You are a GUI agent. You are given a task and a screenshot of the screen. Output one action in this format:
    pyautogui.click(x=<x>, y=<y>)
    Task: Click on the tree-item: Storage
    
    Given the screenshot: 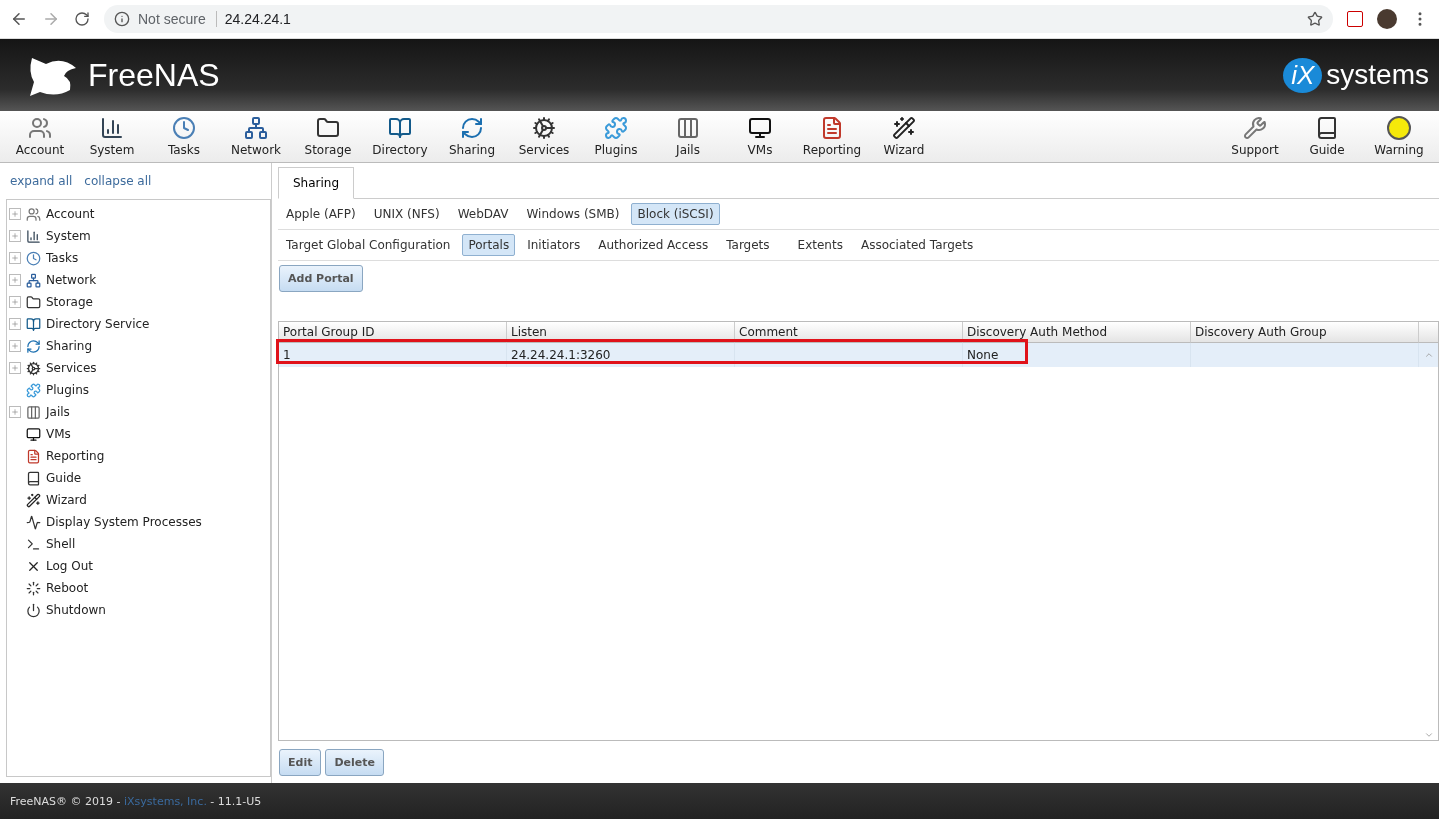 What is the action you would take?
    pyautogui.click(x=69, y=302)
    